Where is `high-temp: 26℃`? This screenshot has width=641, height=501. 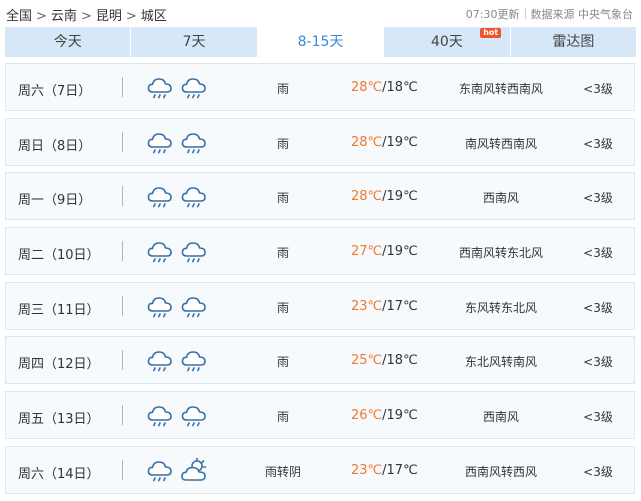
high-temp: 26℃ is located at coordinates (367, 416).